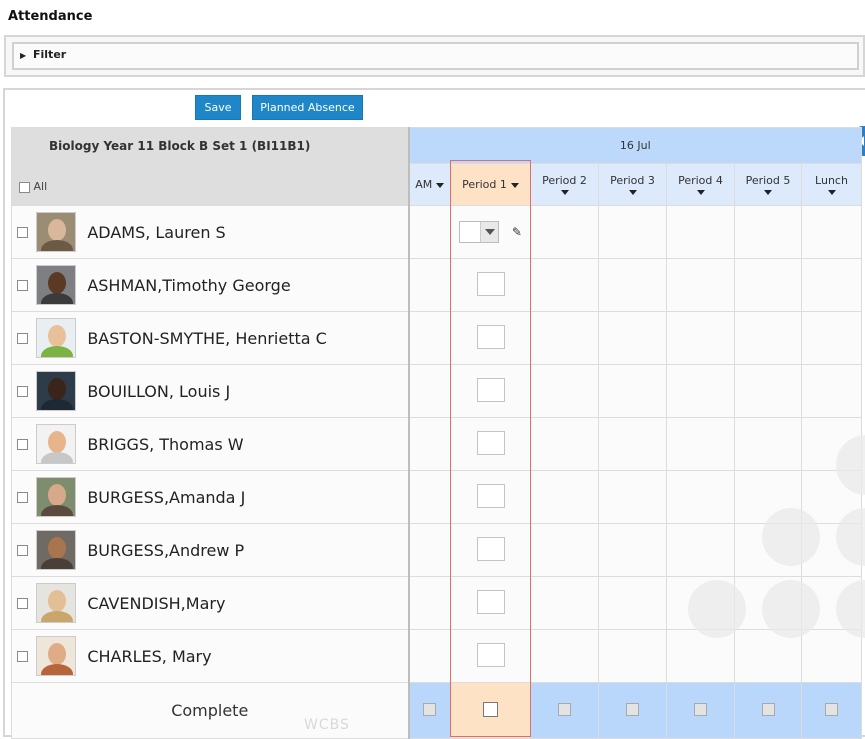 The width and height of the screenshot is (865, 739). Describe the element at coordinates (436, 338) in the screenshot. I see `student-row: BASTON-SMYTHE, Henrietta C` at that location.